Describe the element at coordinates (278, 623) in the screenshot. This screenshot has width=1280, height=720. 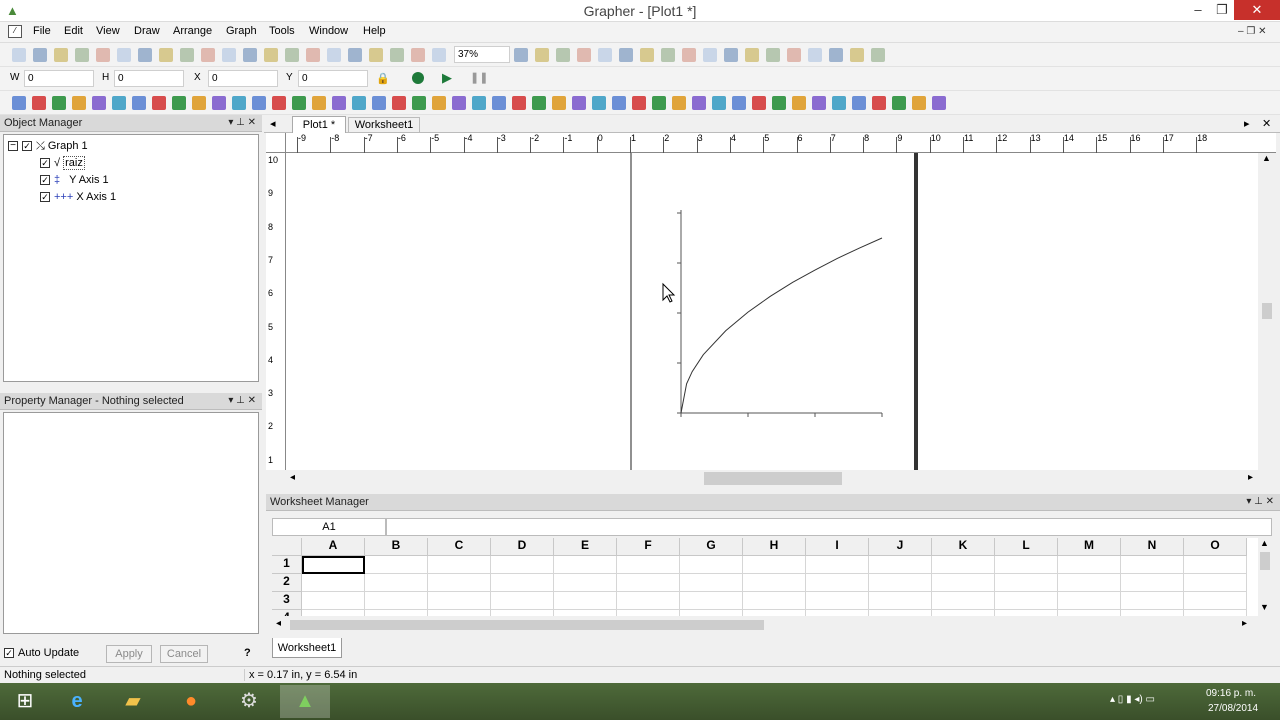
I see `scroll-left-icon: ◂` at that location.